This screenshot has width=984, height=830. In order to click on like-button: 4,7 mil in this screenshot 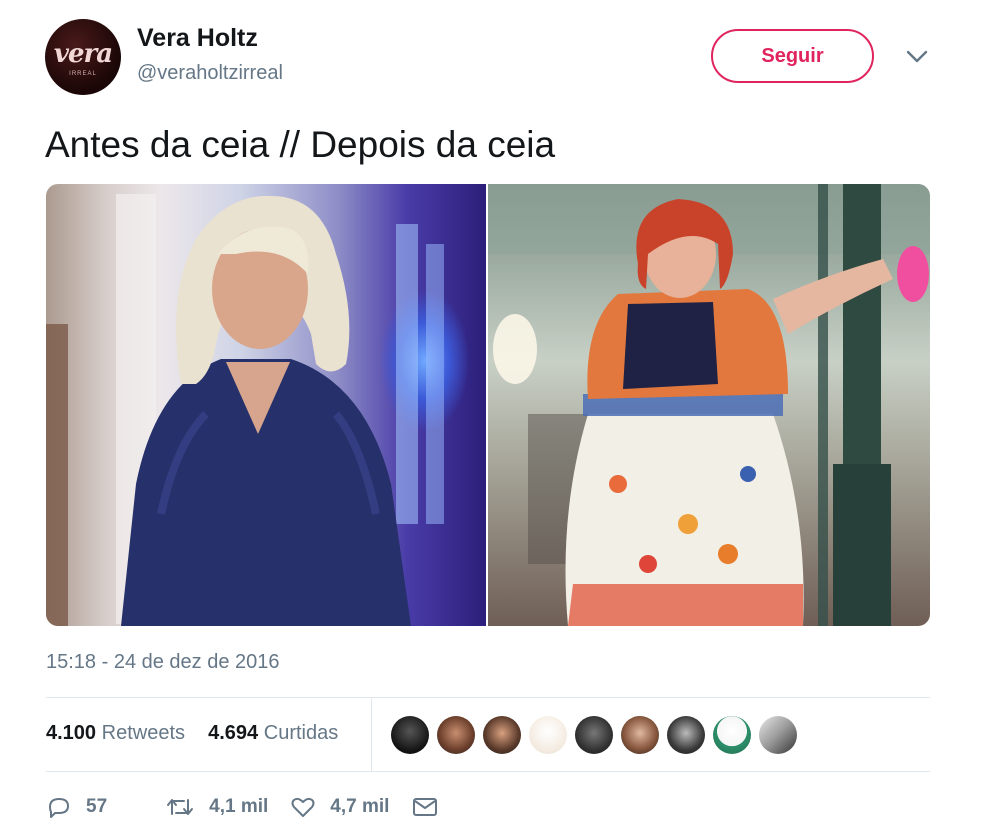, I will do `click(339, 807)`.